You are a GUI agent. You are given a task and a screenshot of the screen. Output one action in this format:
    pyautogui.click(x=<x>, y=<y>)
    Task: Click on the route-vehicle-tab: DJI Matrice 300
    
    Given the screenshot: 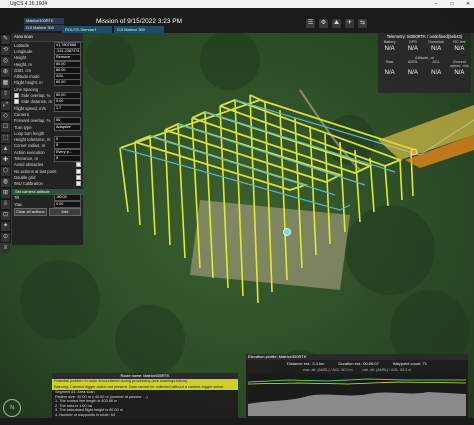 What is the action you would take?
    pyautogui.click(x=139, y=29)
    